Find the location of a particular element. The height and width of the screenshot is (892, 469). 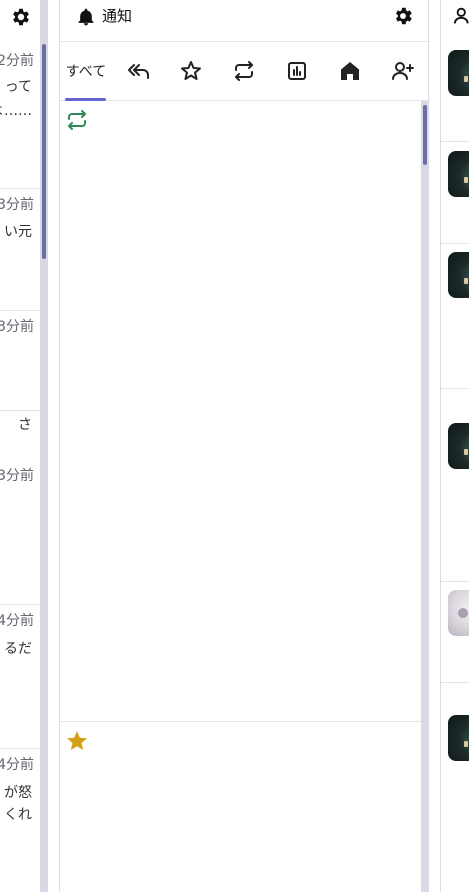

follow-icon is located at coordinates (403, 71).